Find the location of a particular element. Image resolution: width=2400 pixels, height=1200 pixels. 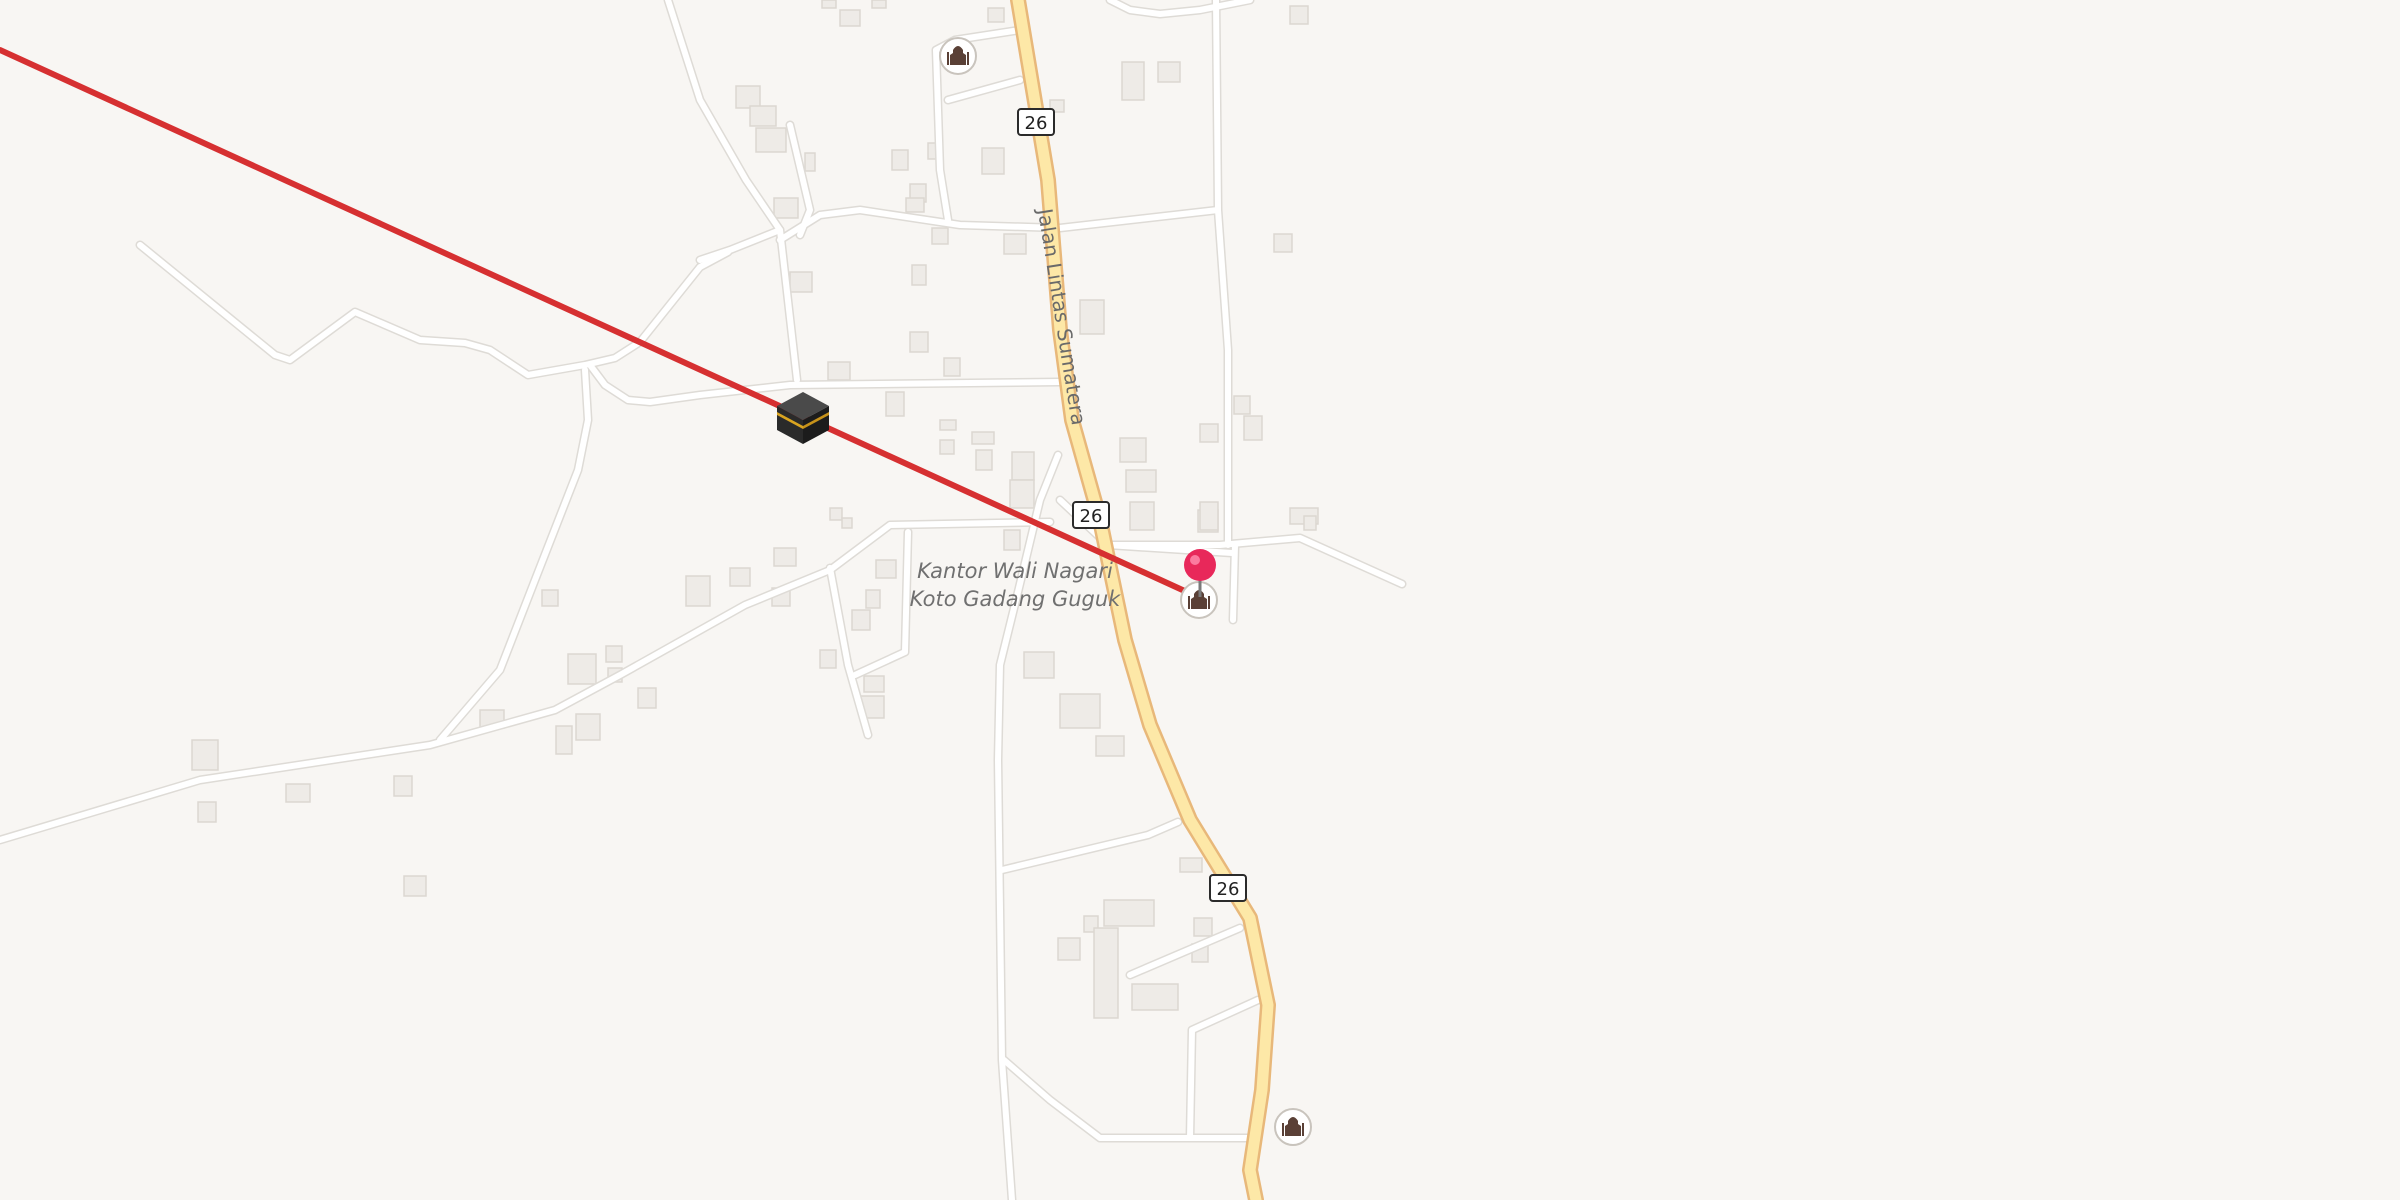

place-label-line2: Koto Gadang Guguk is located at coordinates (1016, 599).